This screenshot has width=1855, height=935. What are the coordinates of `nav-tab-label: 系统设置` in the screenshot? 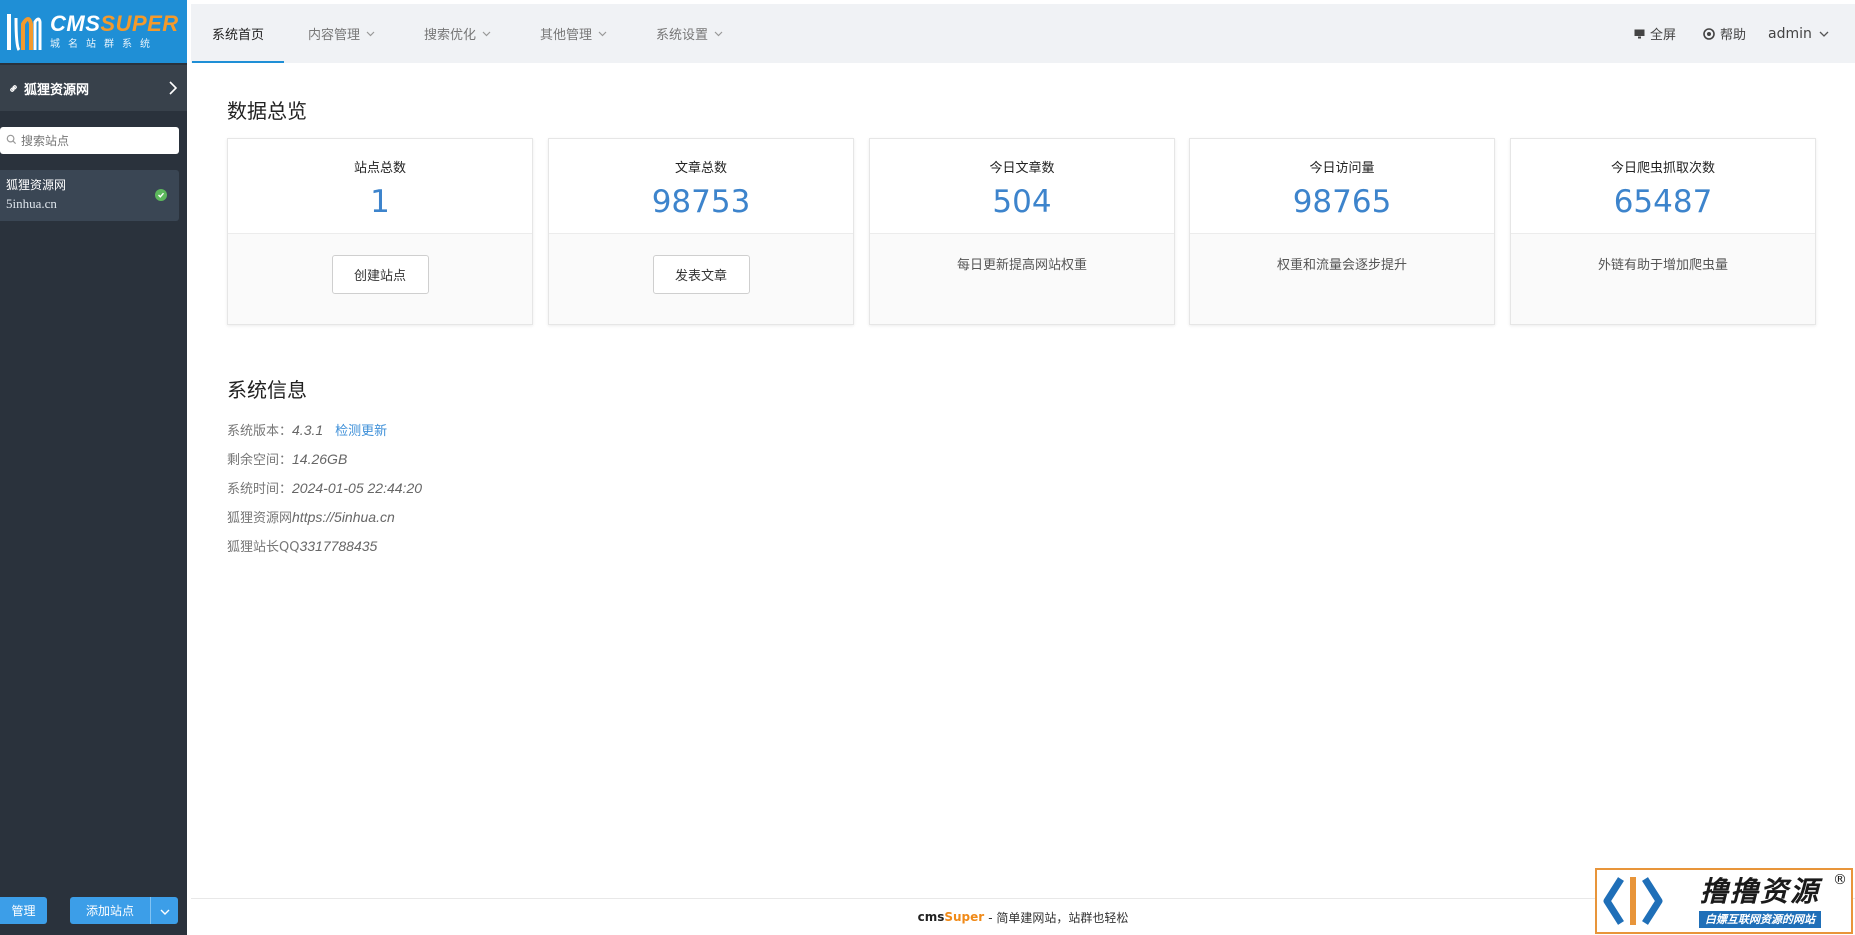 It's located at (682, 35).